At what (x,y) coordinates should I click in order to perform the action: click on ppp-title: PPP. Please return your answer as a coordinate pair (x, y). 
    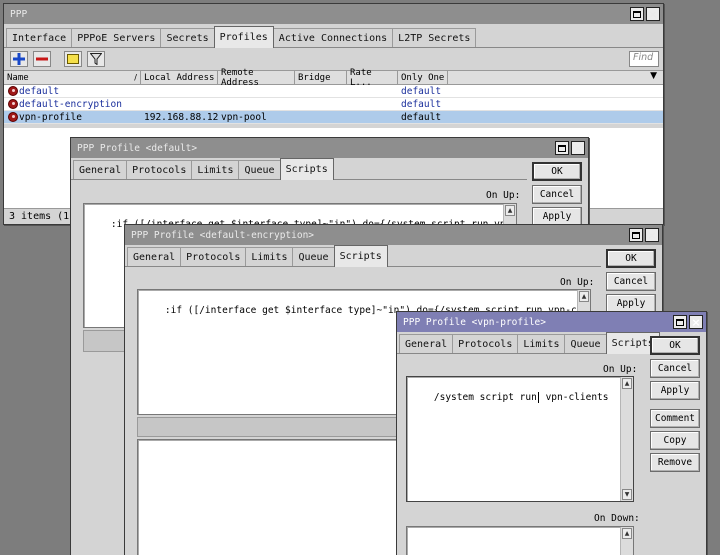
    Looking at the image, I should click on (19, 14).